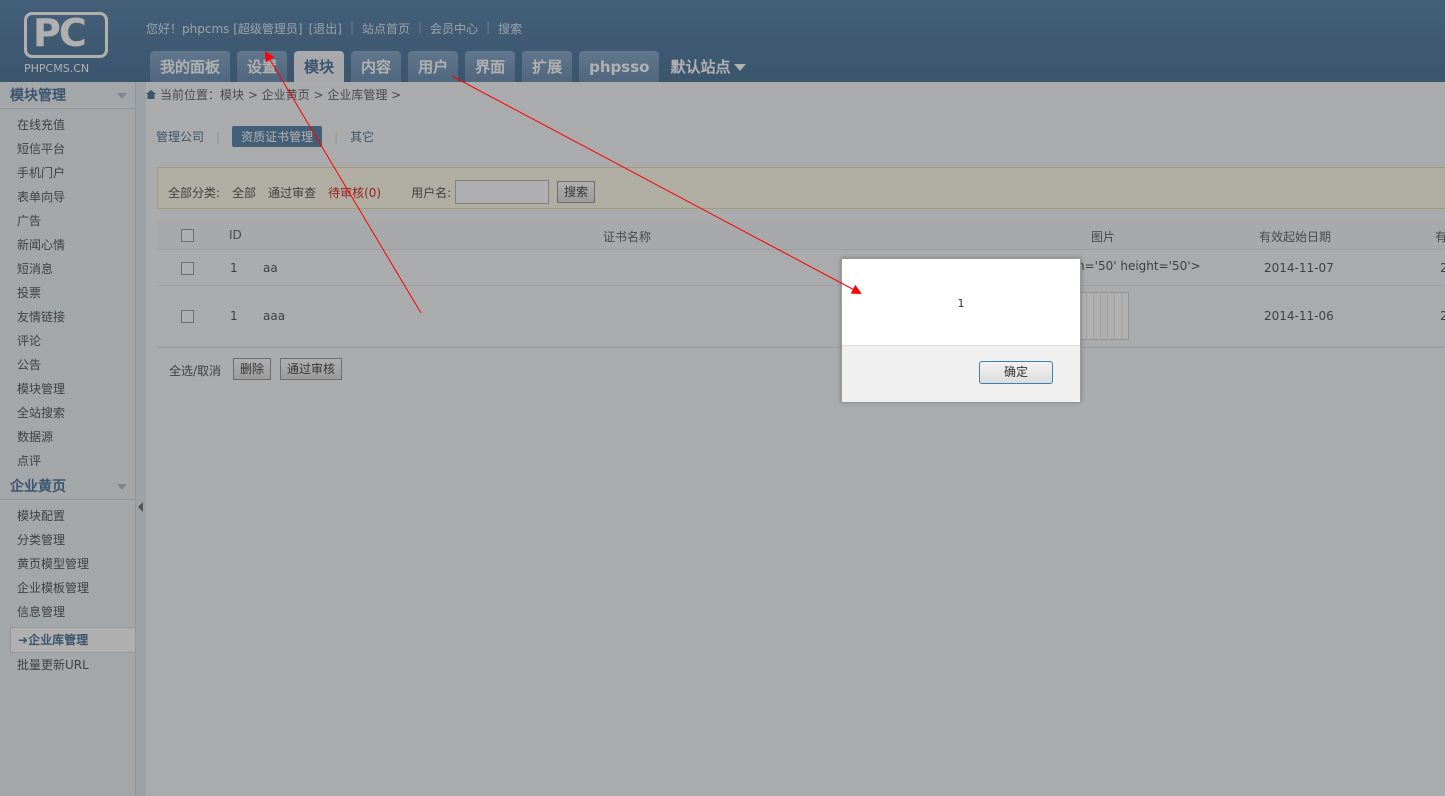  What do you see at coordinates (656, 184) in the screenshot?
I see `annotation-arrow-to-dialog` at bounding box center [656, 184].